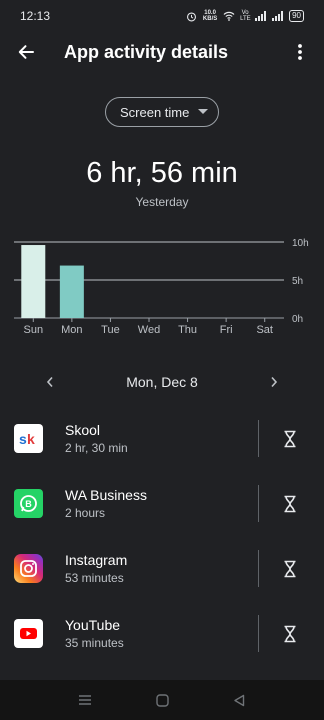 This screenshot has height=720, width=324. What do you see at coordinates (33, 281) in the screenshot?
I see `bar-sun` at bounding box center [33, 281].